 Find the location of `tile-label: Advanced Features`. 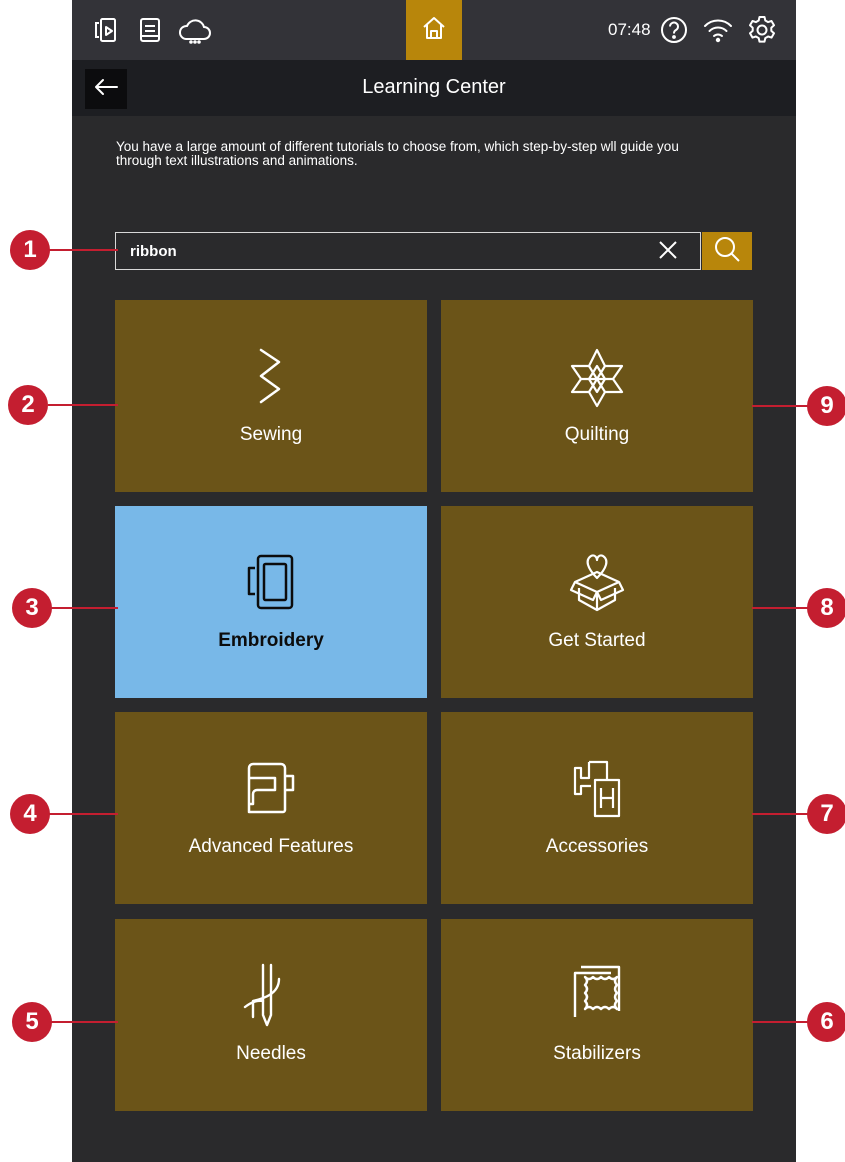

tile-label: Advanced Features is located at coordinates (271, 846).